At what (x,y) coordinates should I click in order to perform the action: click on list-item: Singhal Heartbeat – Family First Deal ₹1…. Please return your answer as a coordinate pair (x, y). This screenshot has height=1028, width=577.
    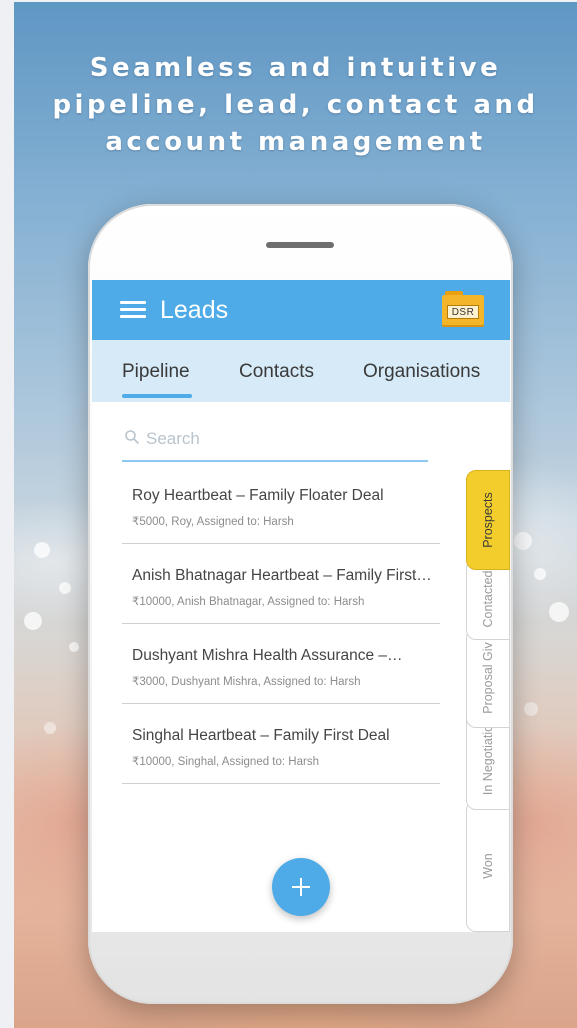
    Looking at the image, I should click on (281, 744).